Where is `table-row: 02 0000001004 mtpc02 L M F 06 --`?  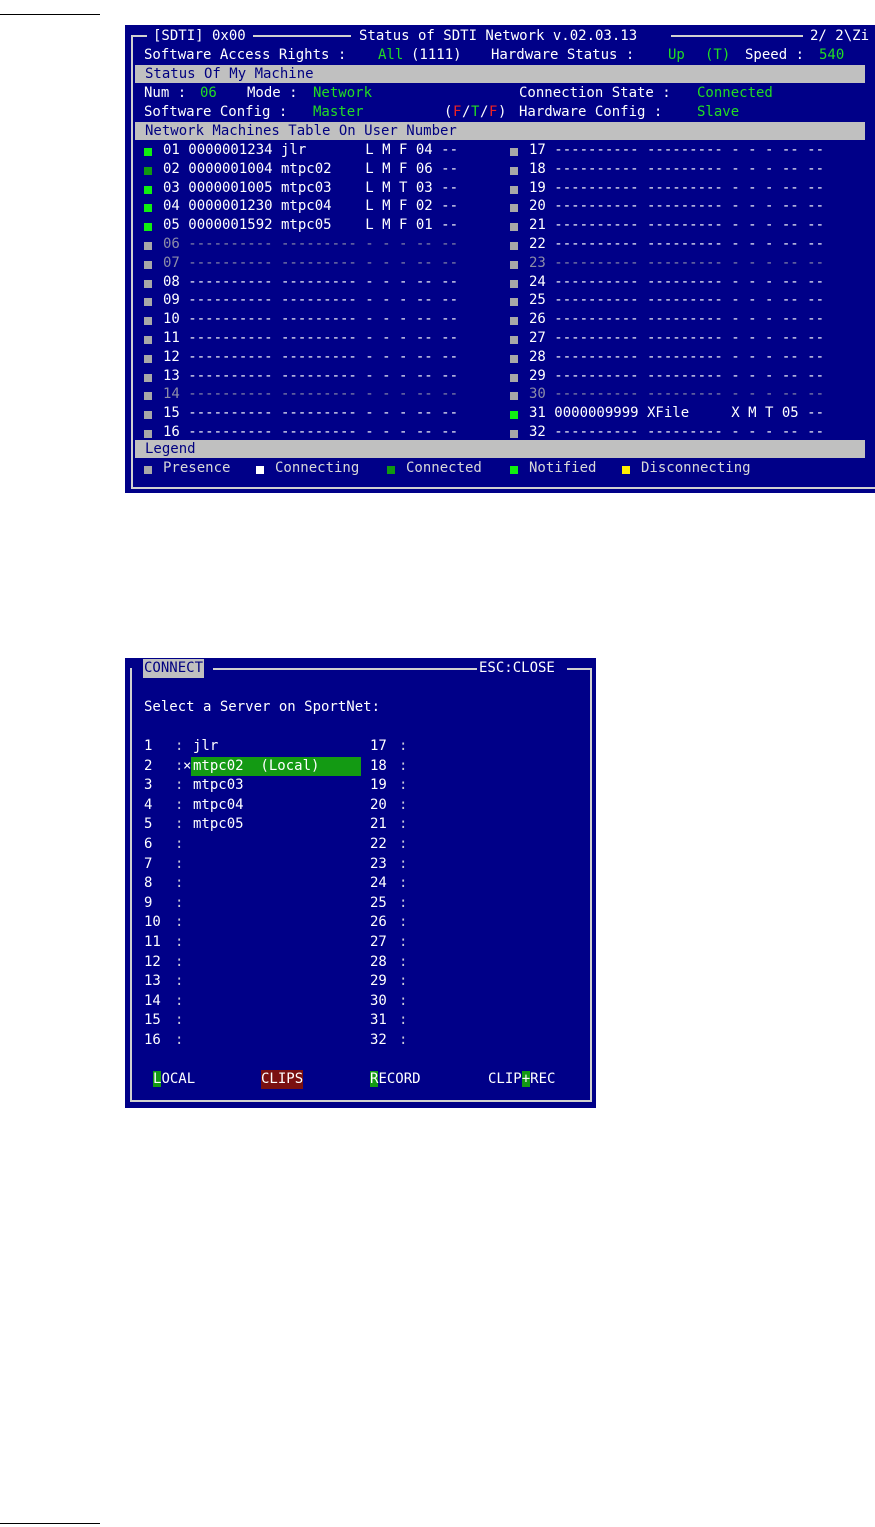 table-row: 02 0000001004 mtpc02 L M F 06 -- is located at coordinates (310, 169).